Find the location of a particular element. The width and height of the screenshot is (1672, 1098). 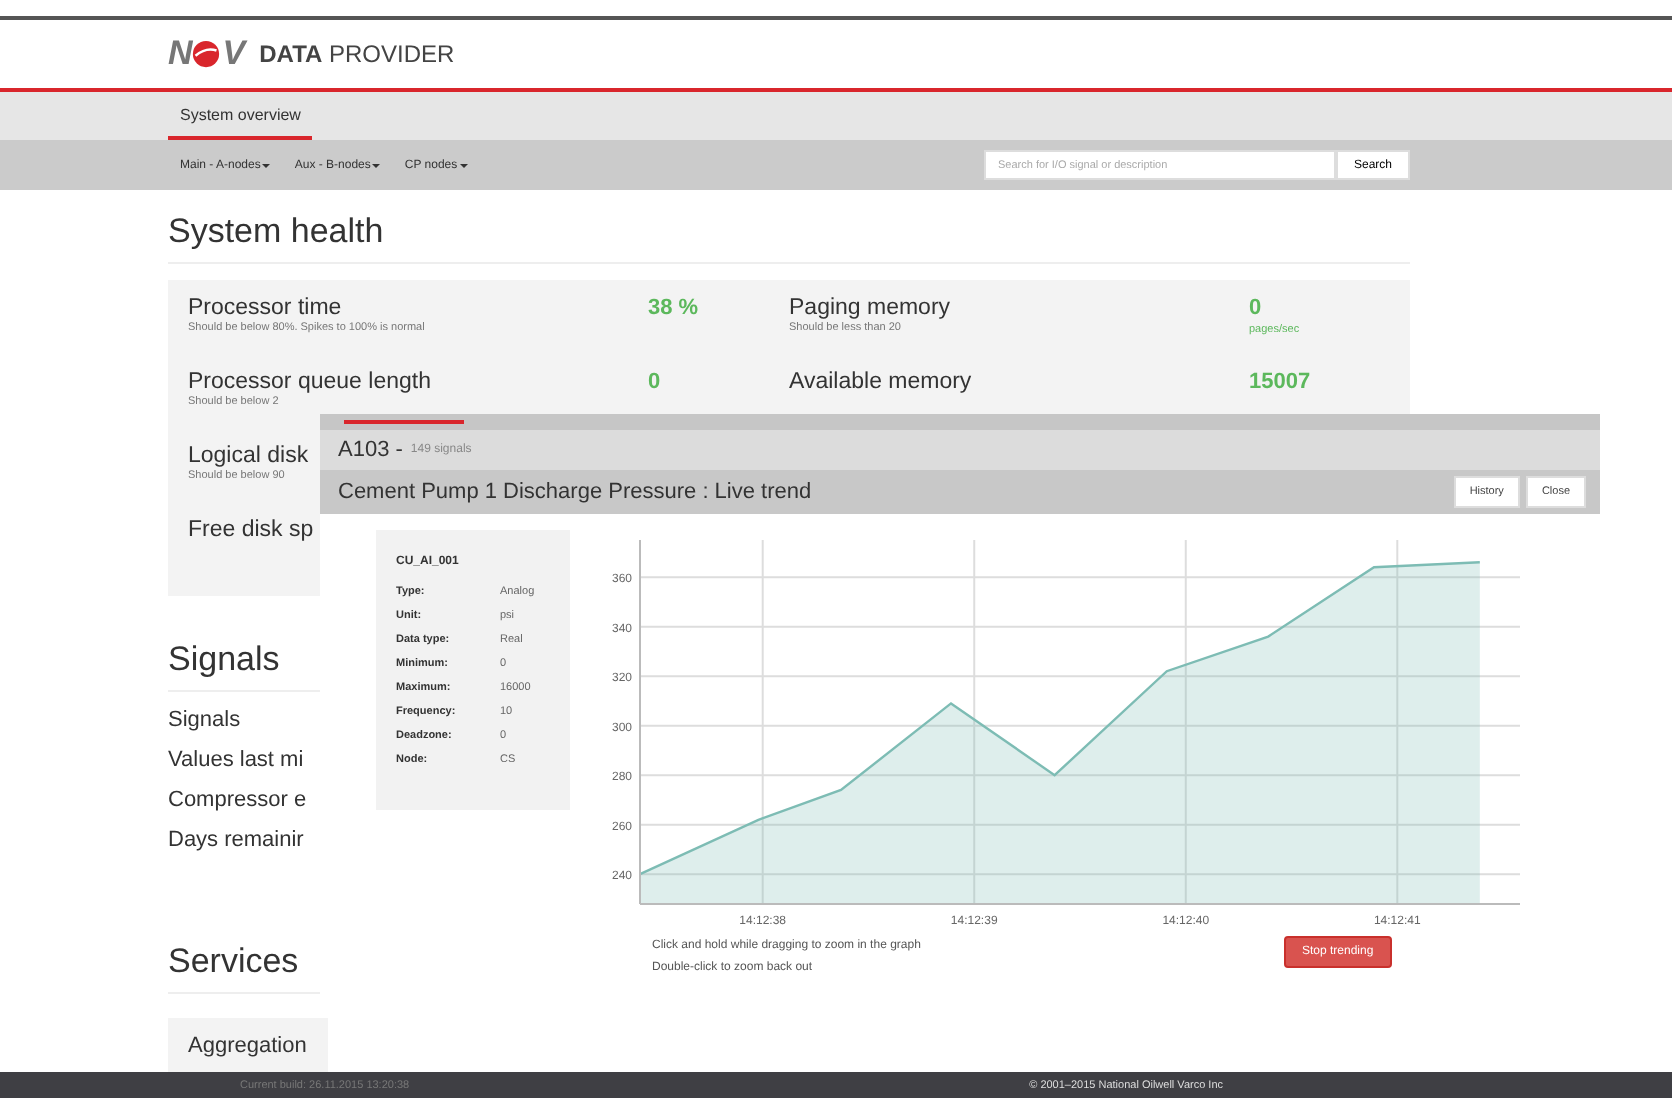

metric-value: 15007 is located at coordinates (1281, 382).